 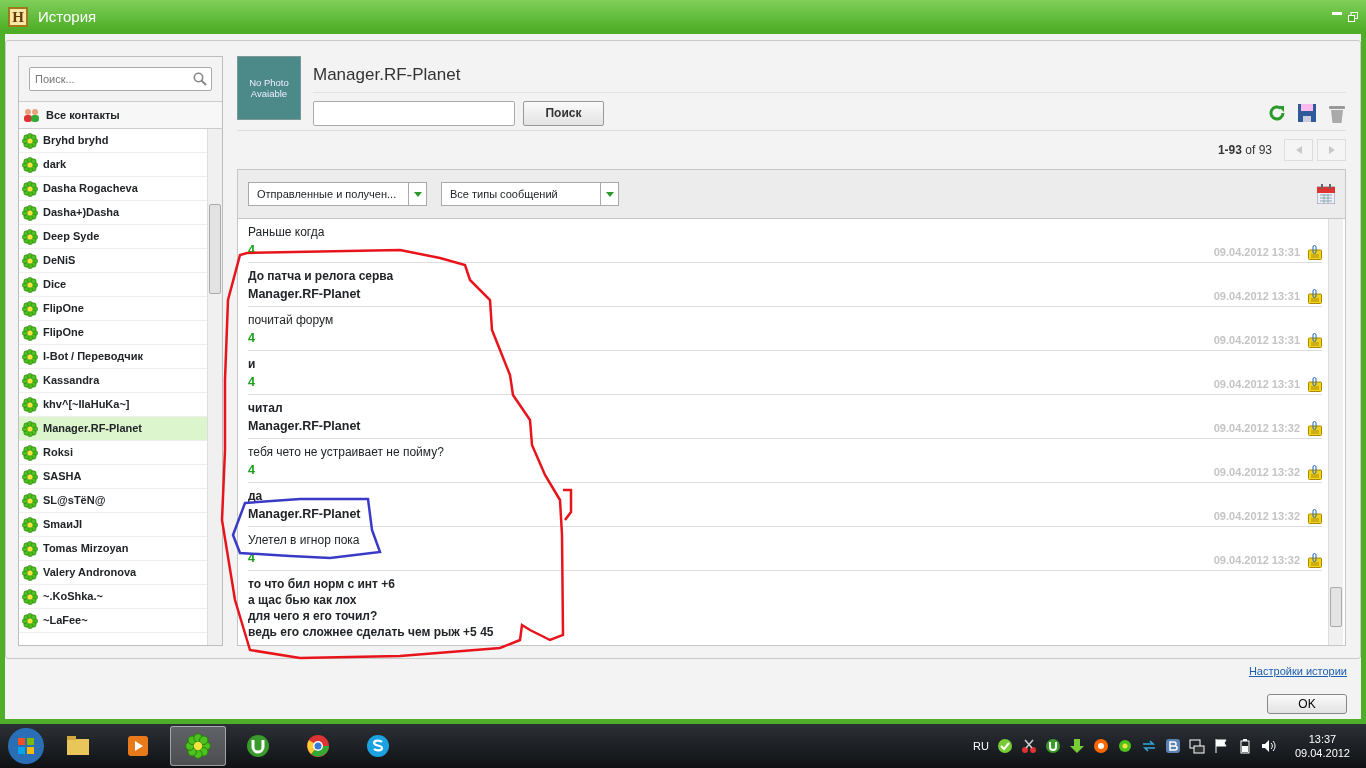 I want to click on message-text: тебя чето не устраивает не пойму?, so click(x=346, y=452).